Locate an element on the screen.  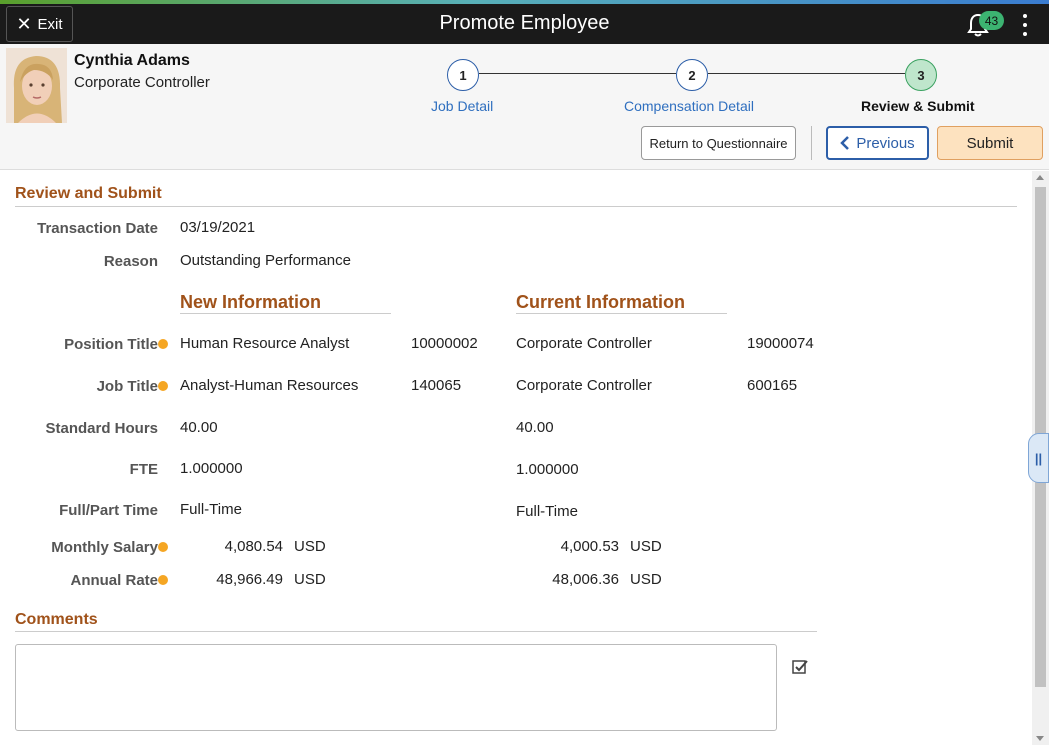
review-section-title: Review and Submit is located at coordinates (88, 193).